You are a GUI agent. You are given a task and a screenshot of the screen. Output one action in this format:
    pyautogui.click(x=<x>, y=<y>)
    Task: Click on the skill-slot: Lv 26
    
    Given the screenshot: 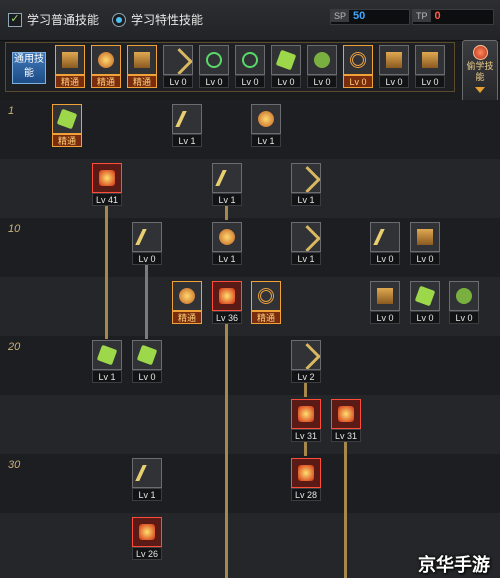 What is the action you would take?
    pyautogui.click(x=147, y=539)
    